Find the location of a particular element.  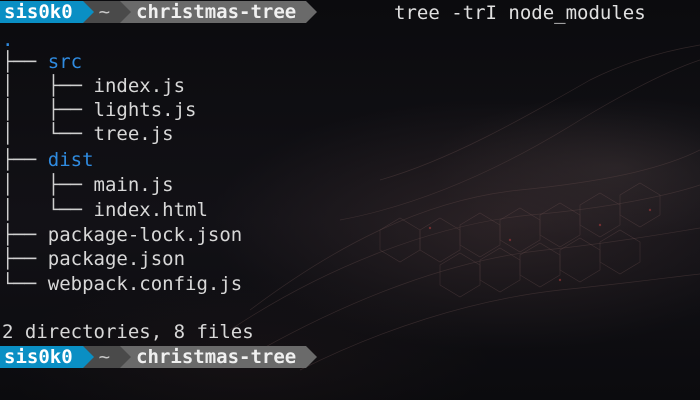

tree-file-name: package-lock.json is located at coordinates (145, 235).